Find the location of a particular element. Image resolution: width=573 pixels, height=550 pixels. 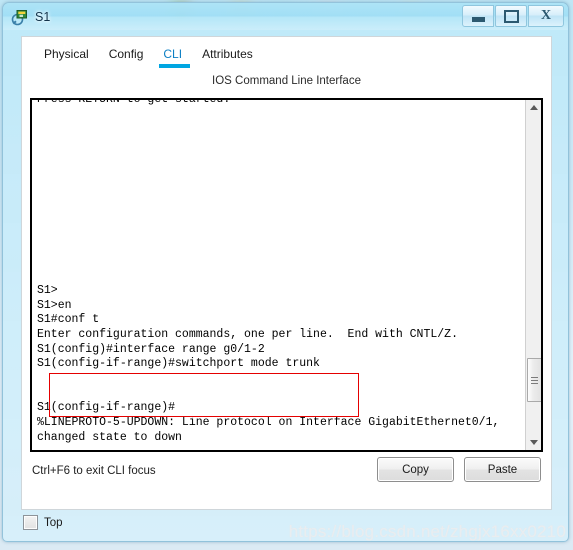

page-title: IOS Command Line Interface is located at coordinates (286, 81).